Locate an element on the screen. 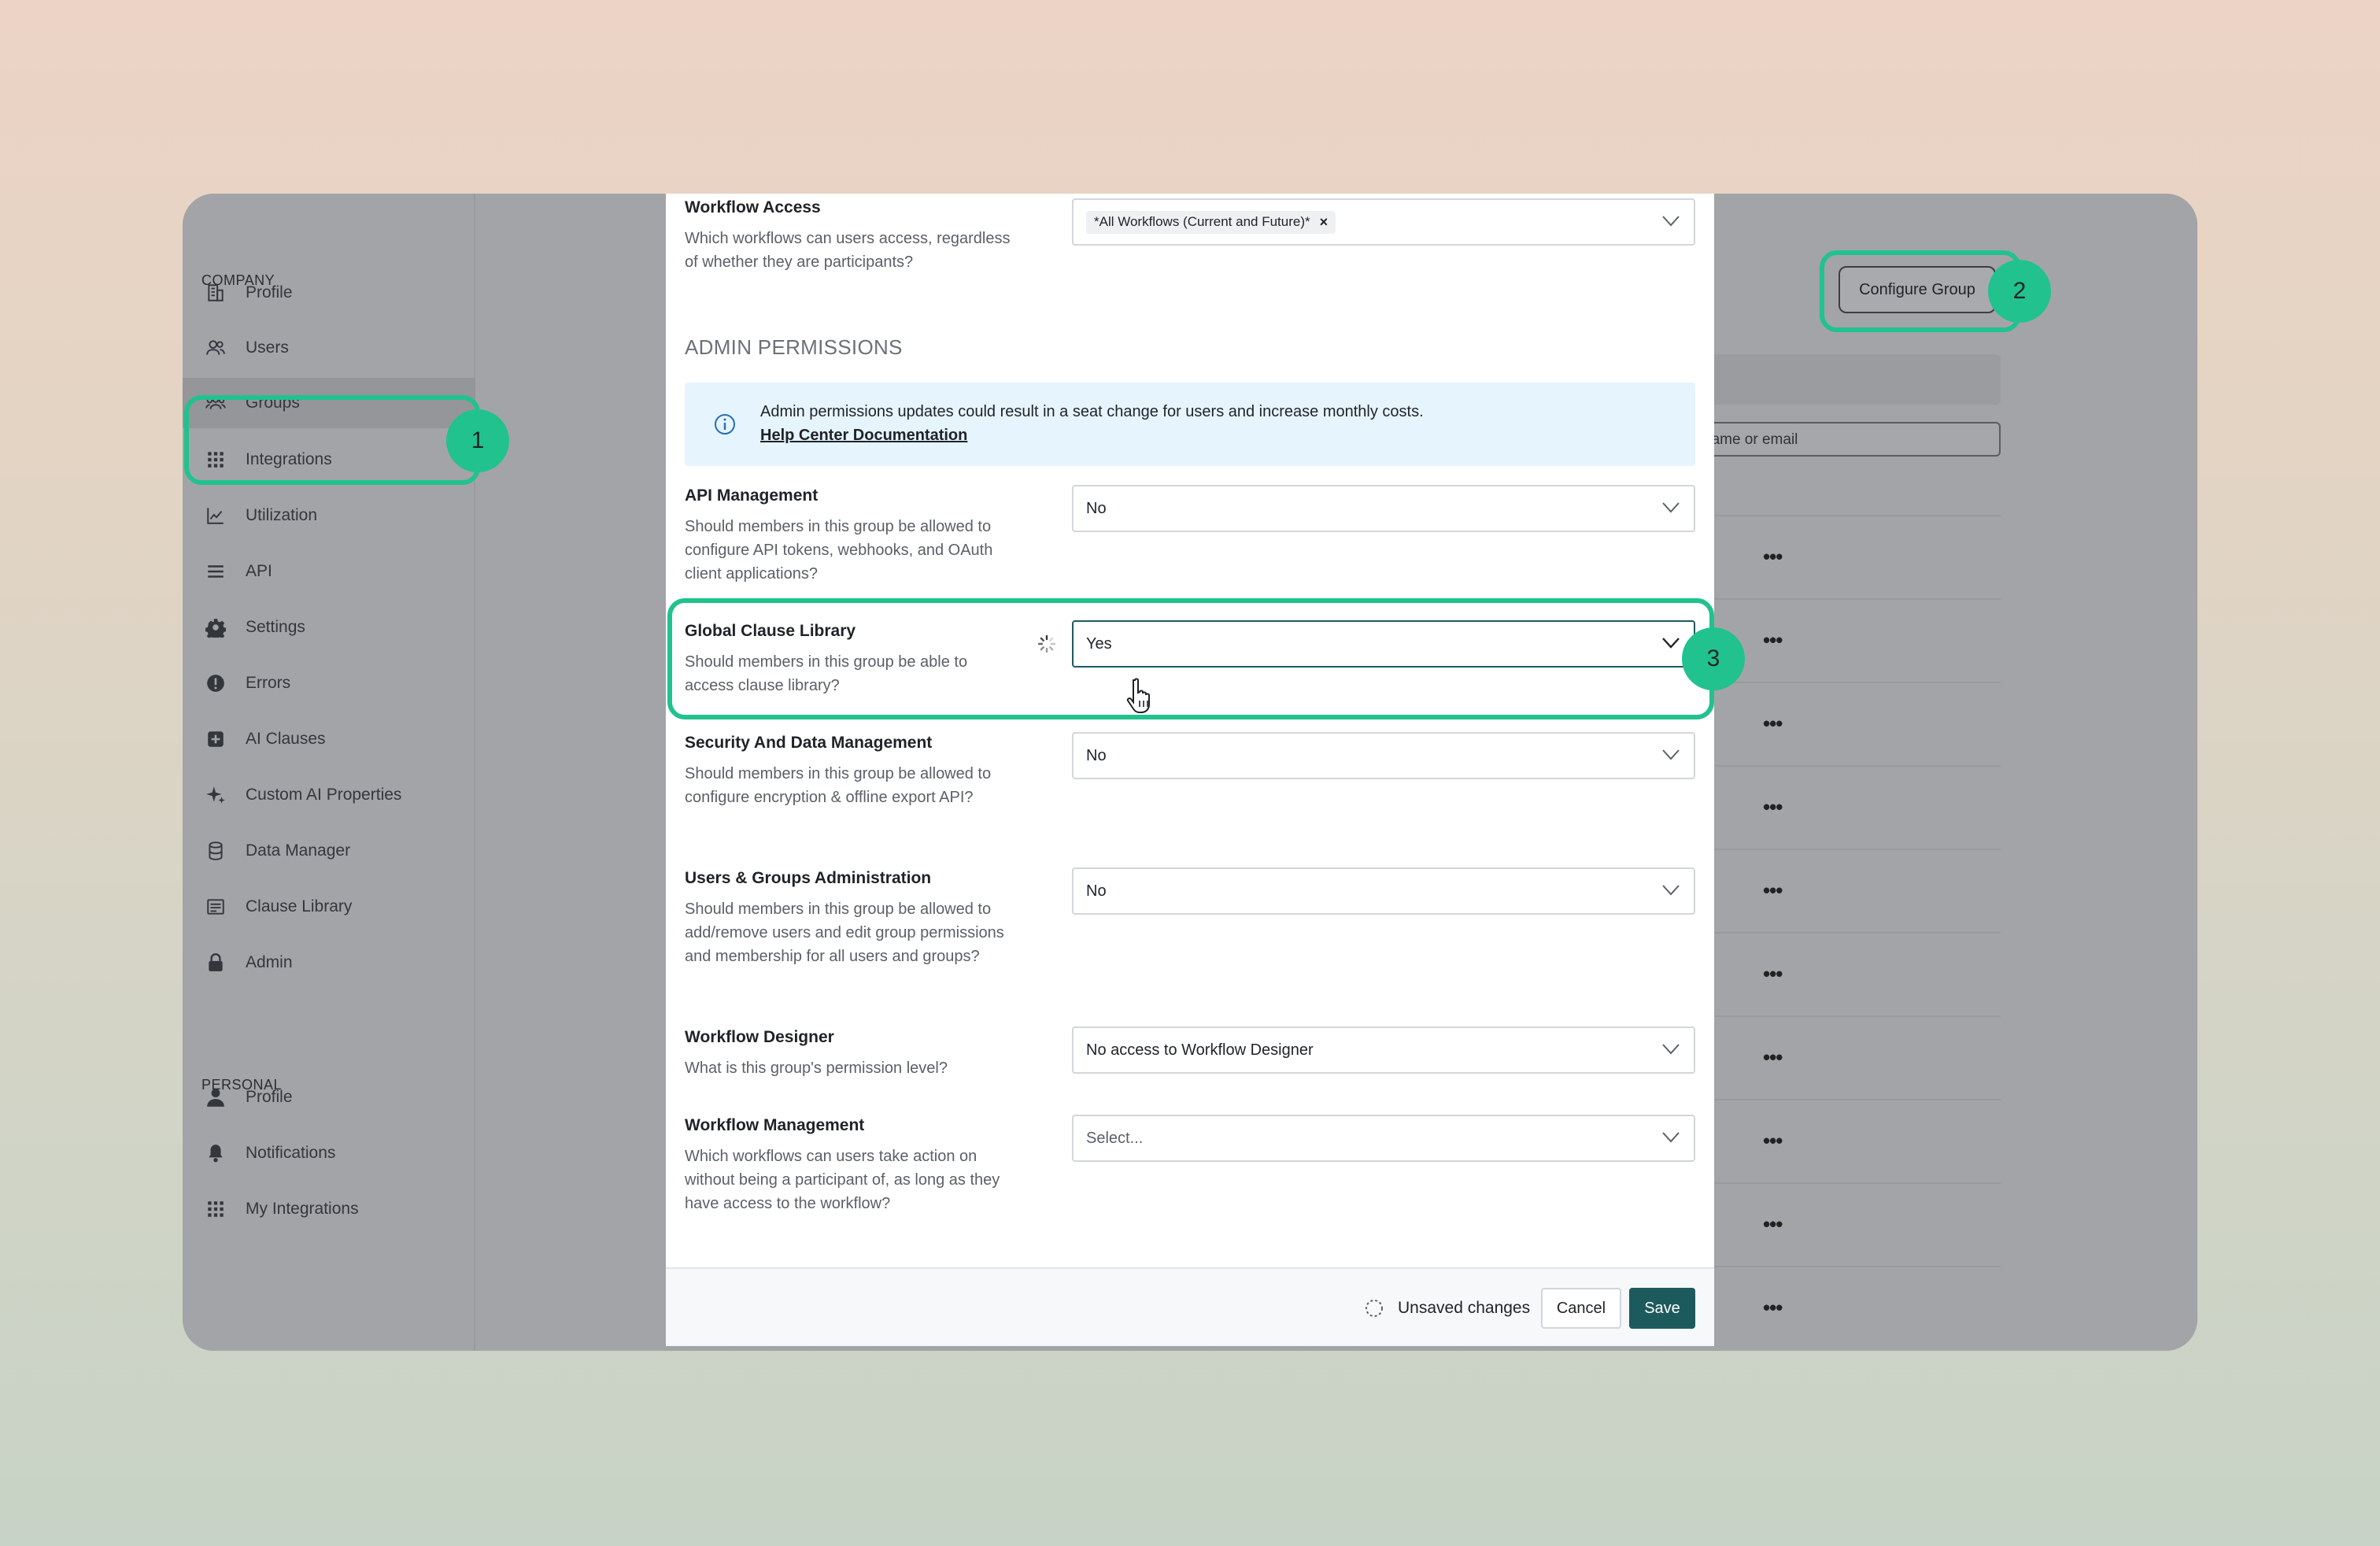  sidebar-item-clause-library: Clause Library is located at coordinates (329, 907).